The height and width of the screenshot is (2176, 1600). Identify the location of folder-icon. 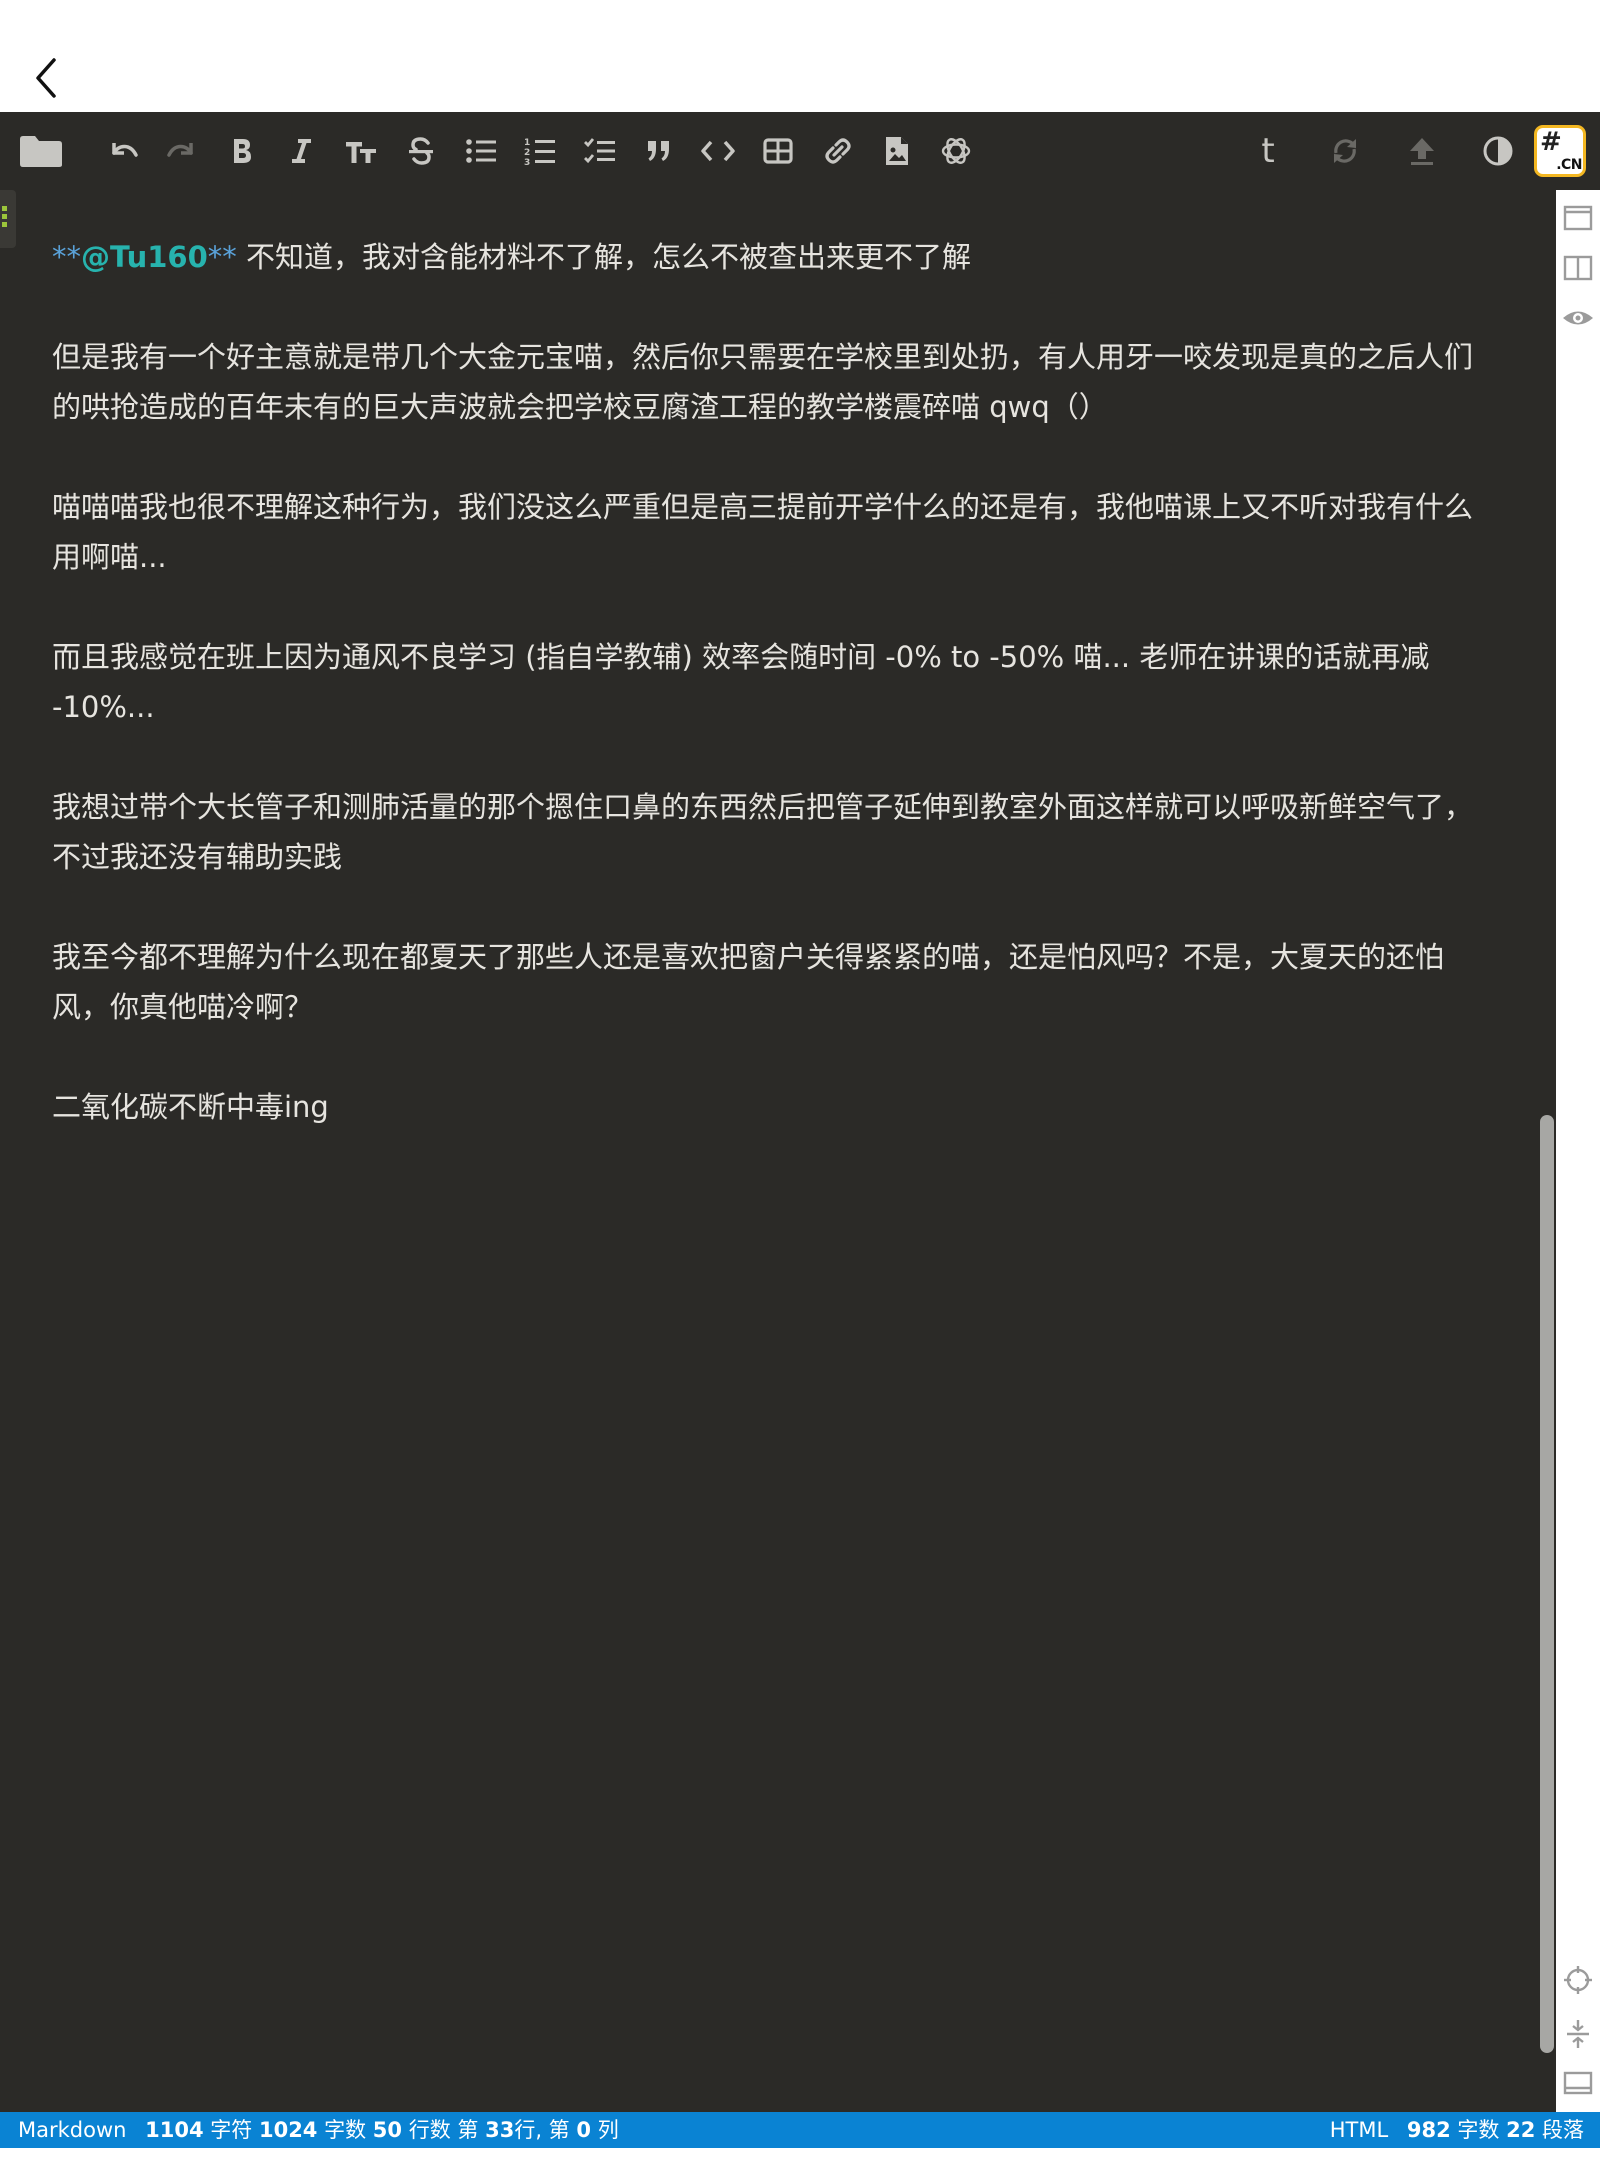
(41, 151).